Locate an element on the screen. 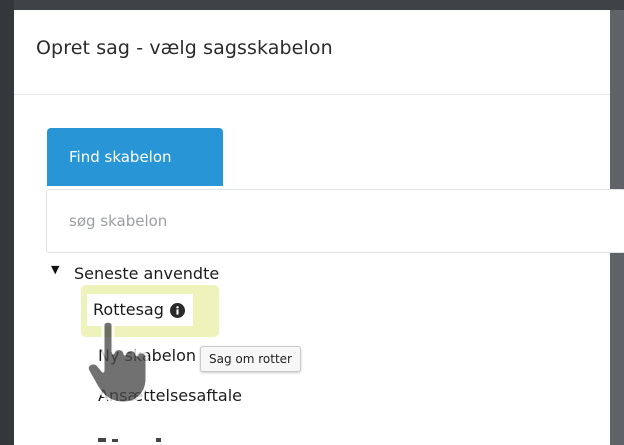 This screenshot has width=624, height=445. next-item-partial is located at coordinates (129, 440).